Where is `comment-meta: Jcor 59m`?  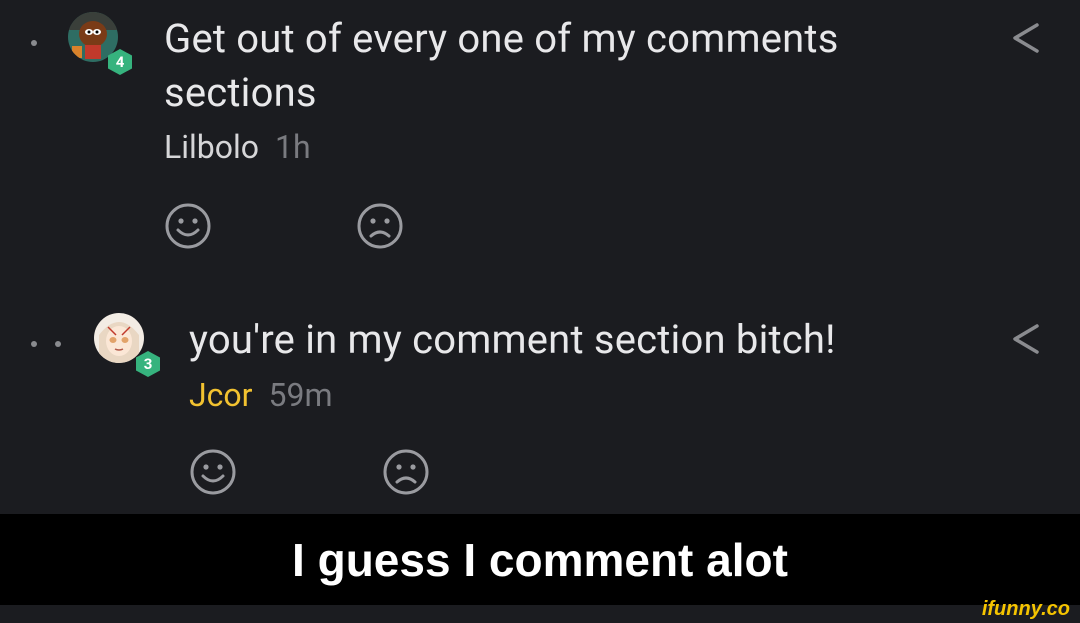 comment-meta: Jcor 59m is located at coordinates (261, 395).